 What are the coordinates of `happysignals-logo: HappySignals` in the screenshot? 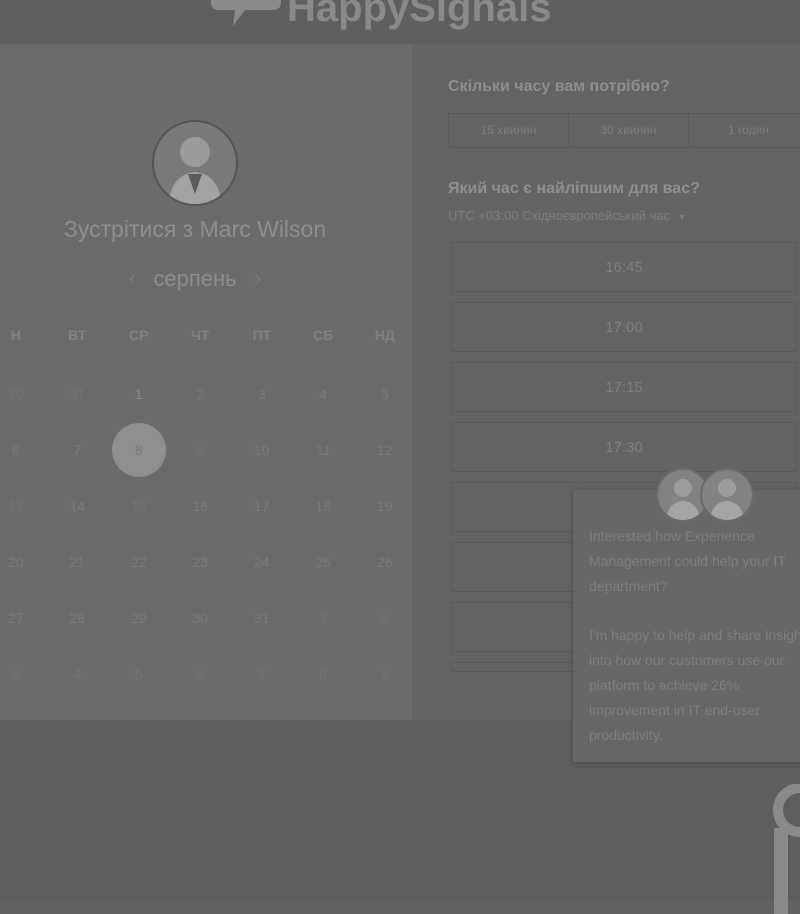 It's located at (378, 14).